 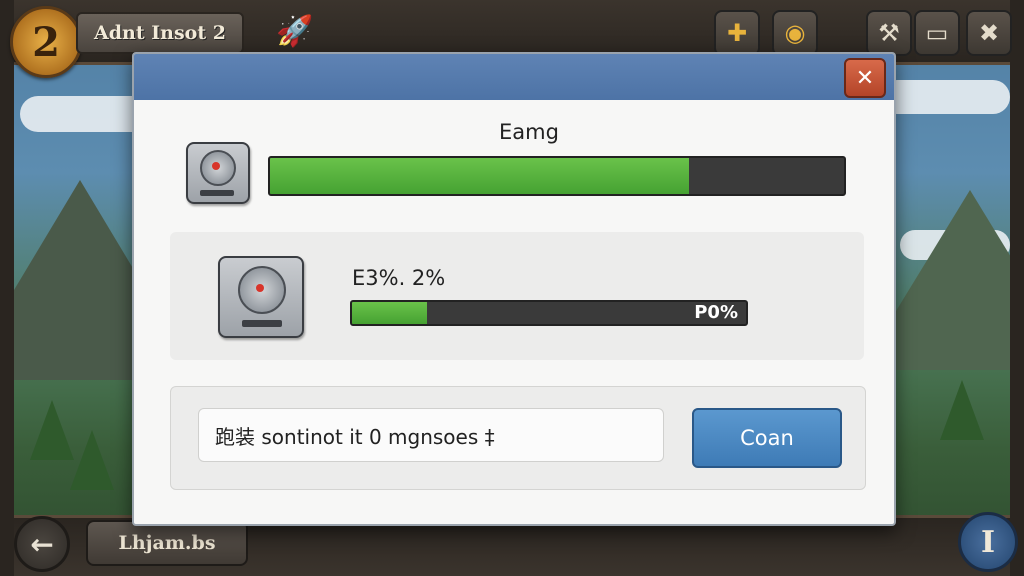 What do you see at coordinates (46, 42) in the screenshot?
I see `level-badge: 2` at bounding box center [46, 42].